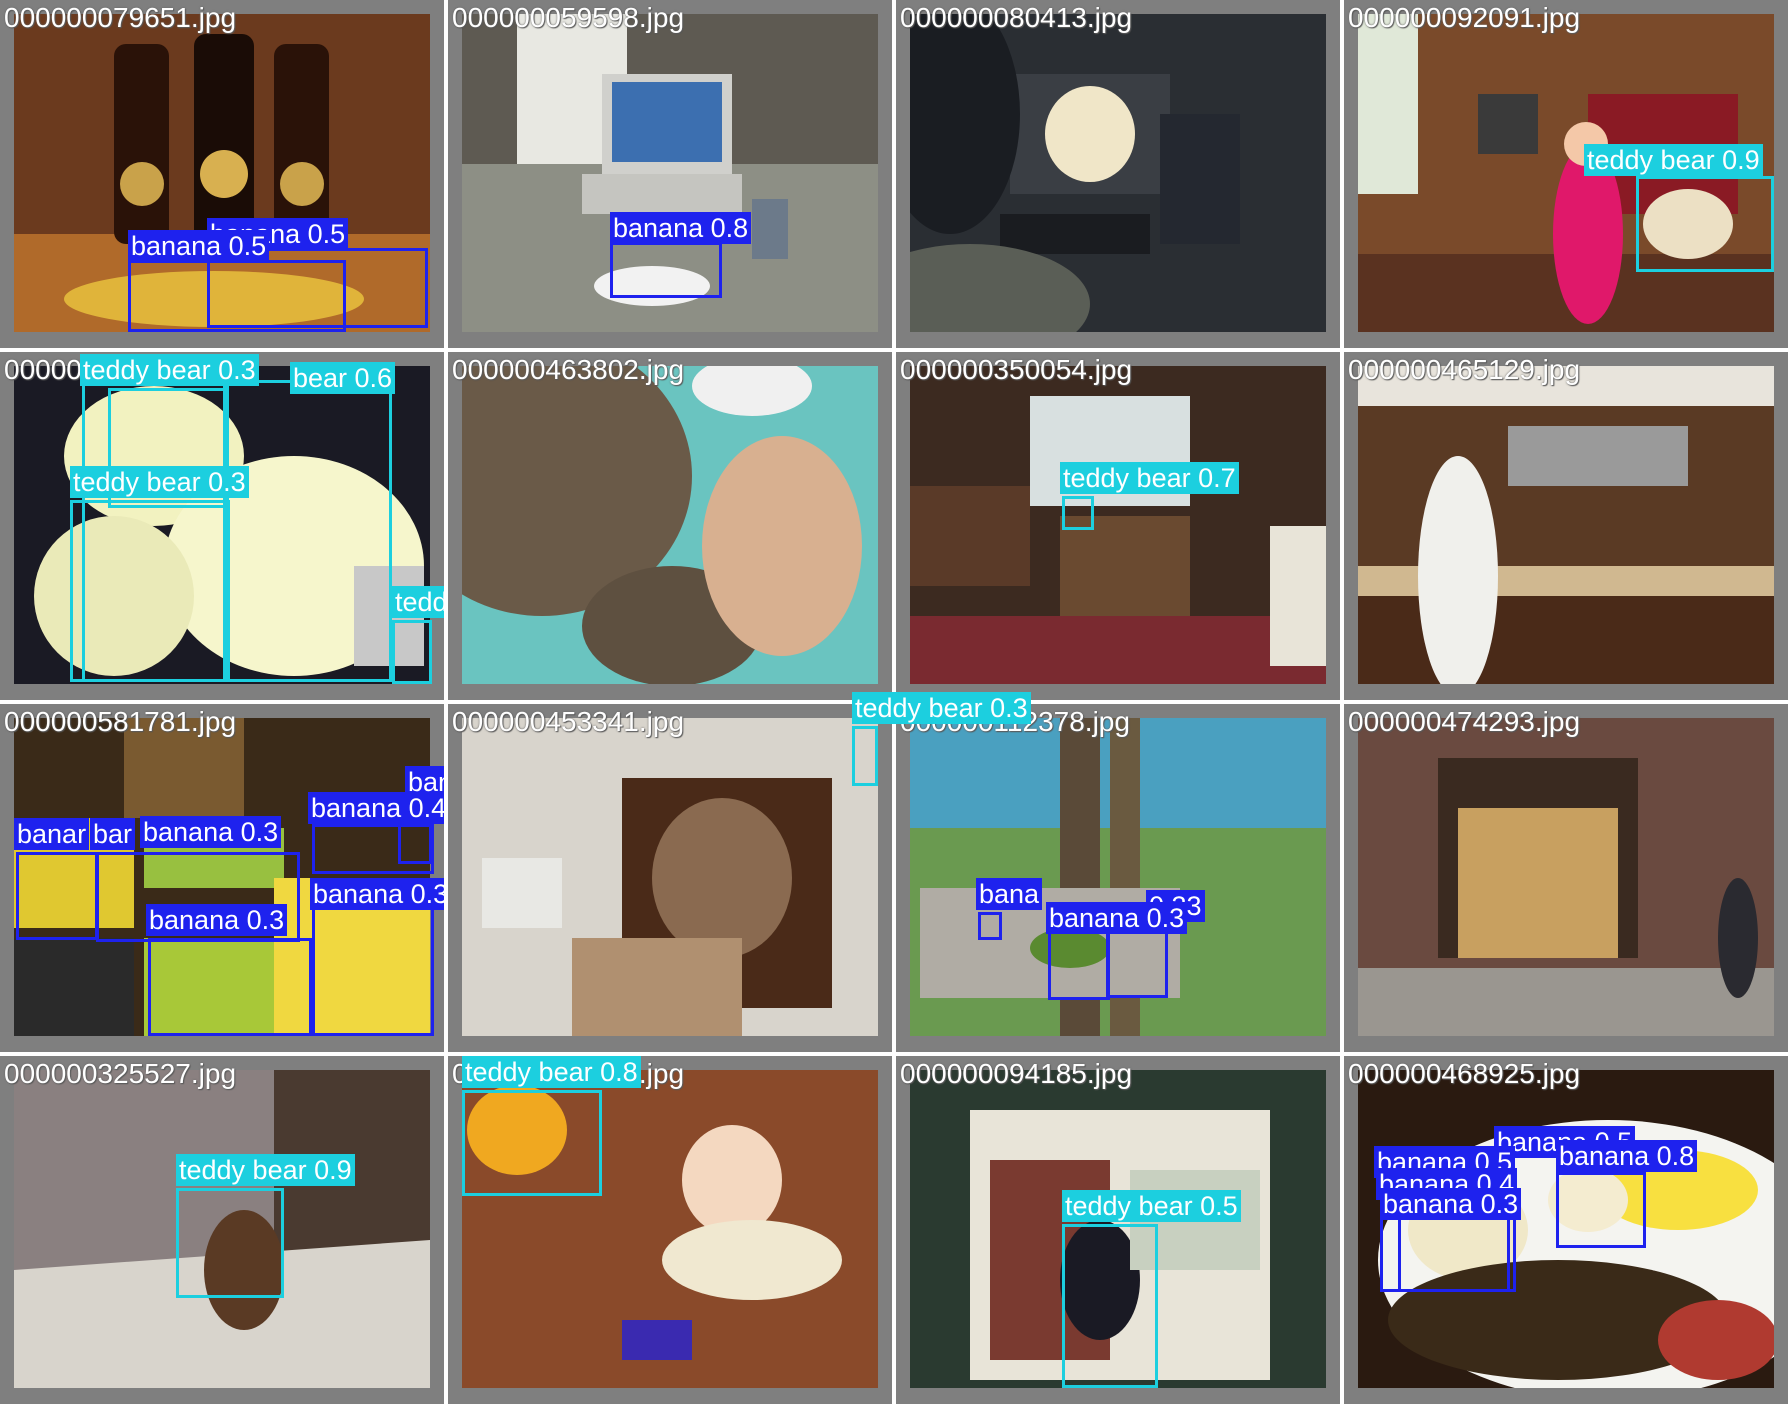 The image size is (1792, 1408). I want to click on tile-15: 000000094185.jpg teddy bear 0.5, so click(1118, 1230).